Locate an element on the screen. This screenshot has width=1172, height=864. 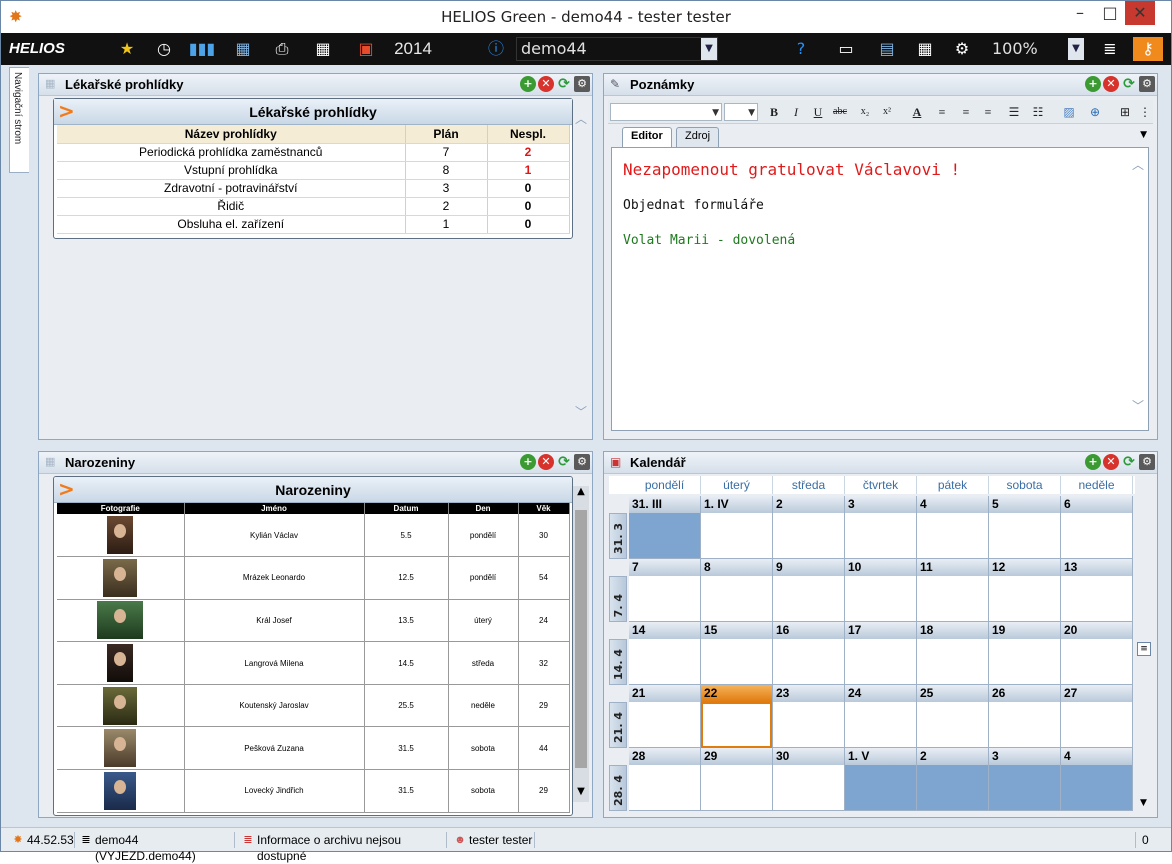
calendar-day-cell: 30 is located at coordinates (809, 779).